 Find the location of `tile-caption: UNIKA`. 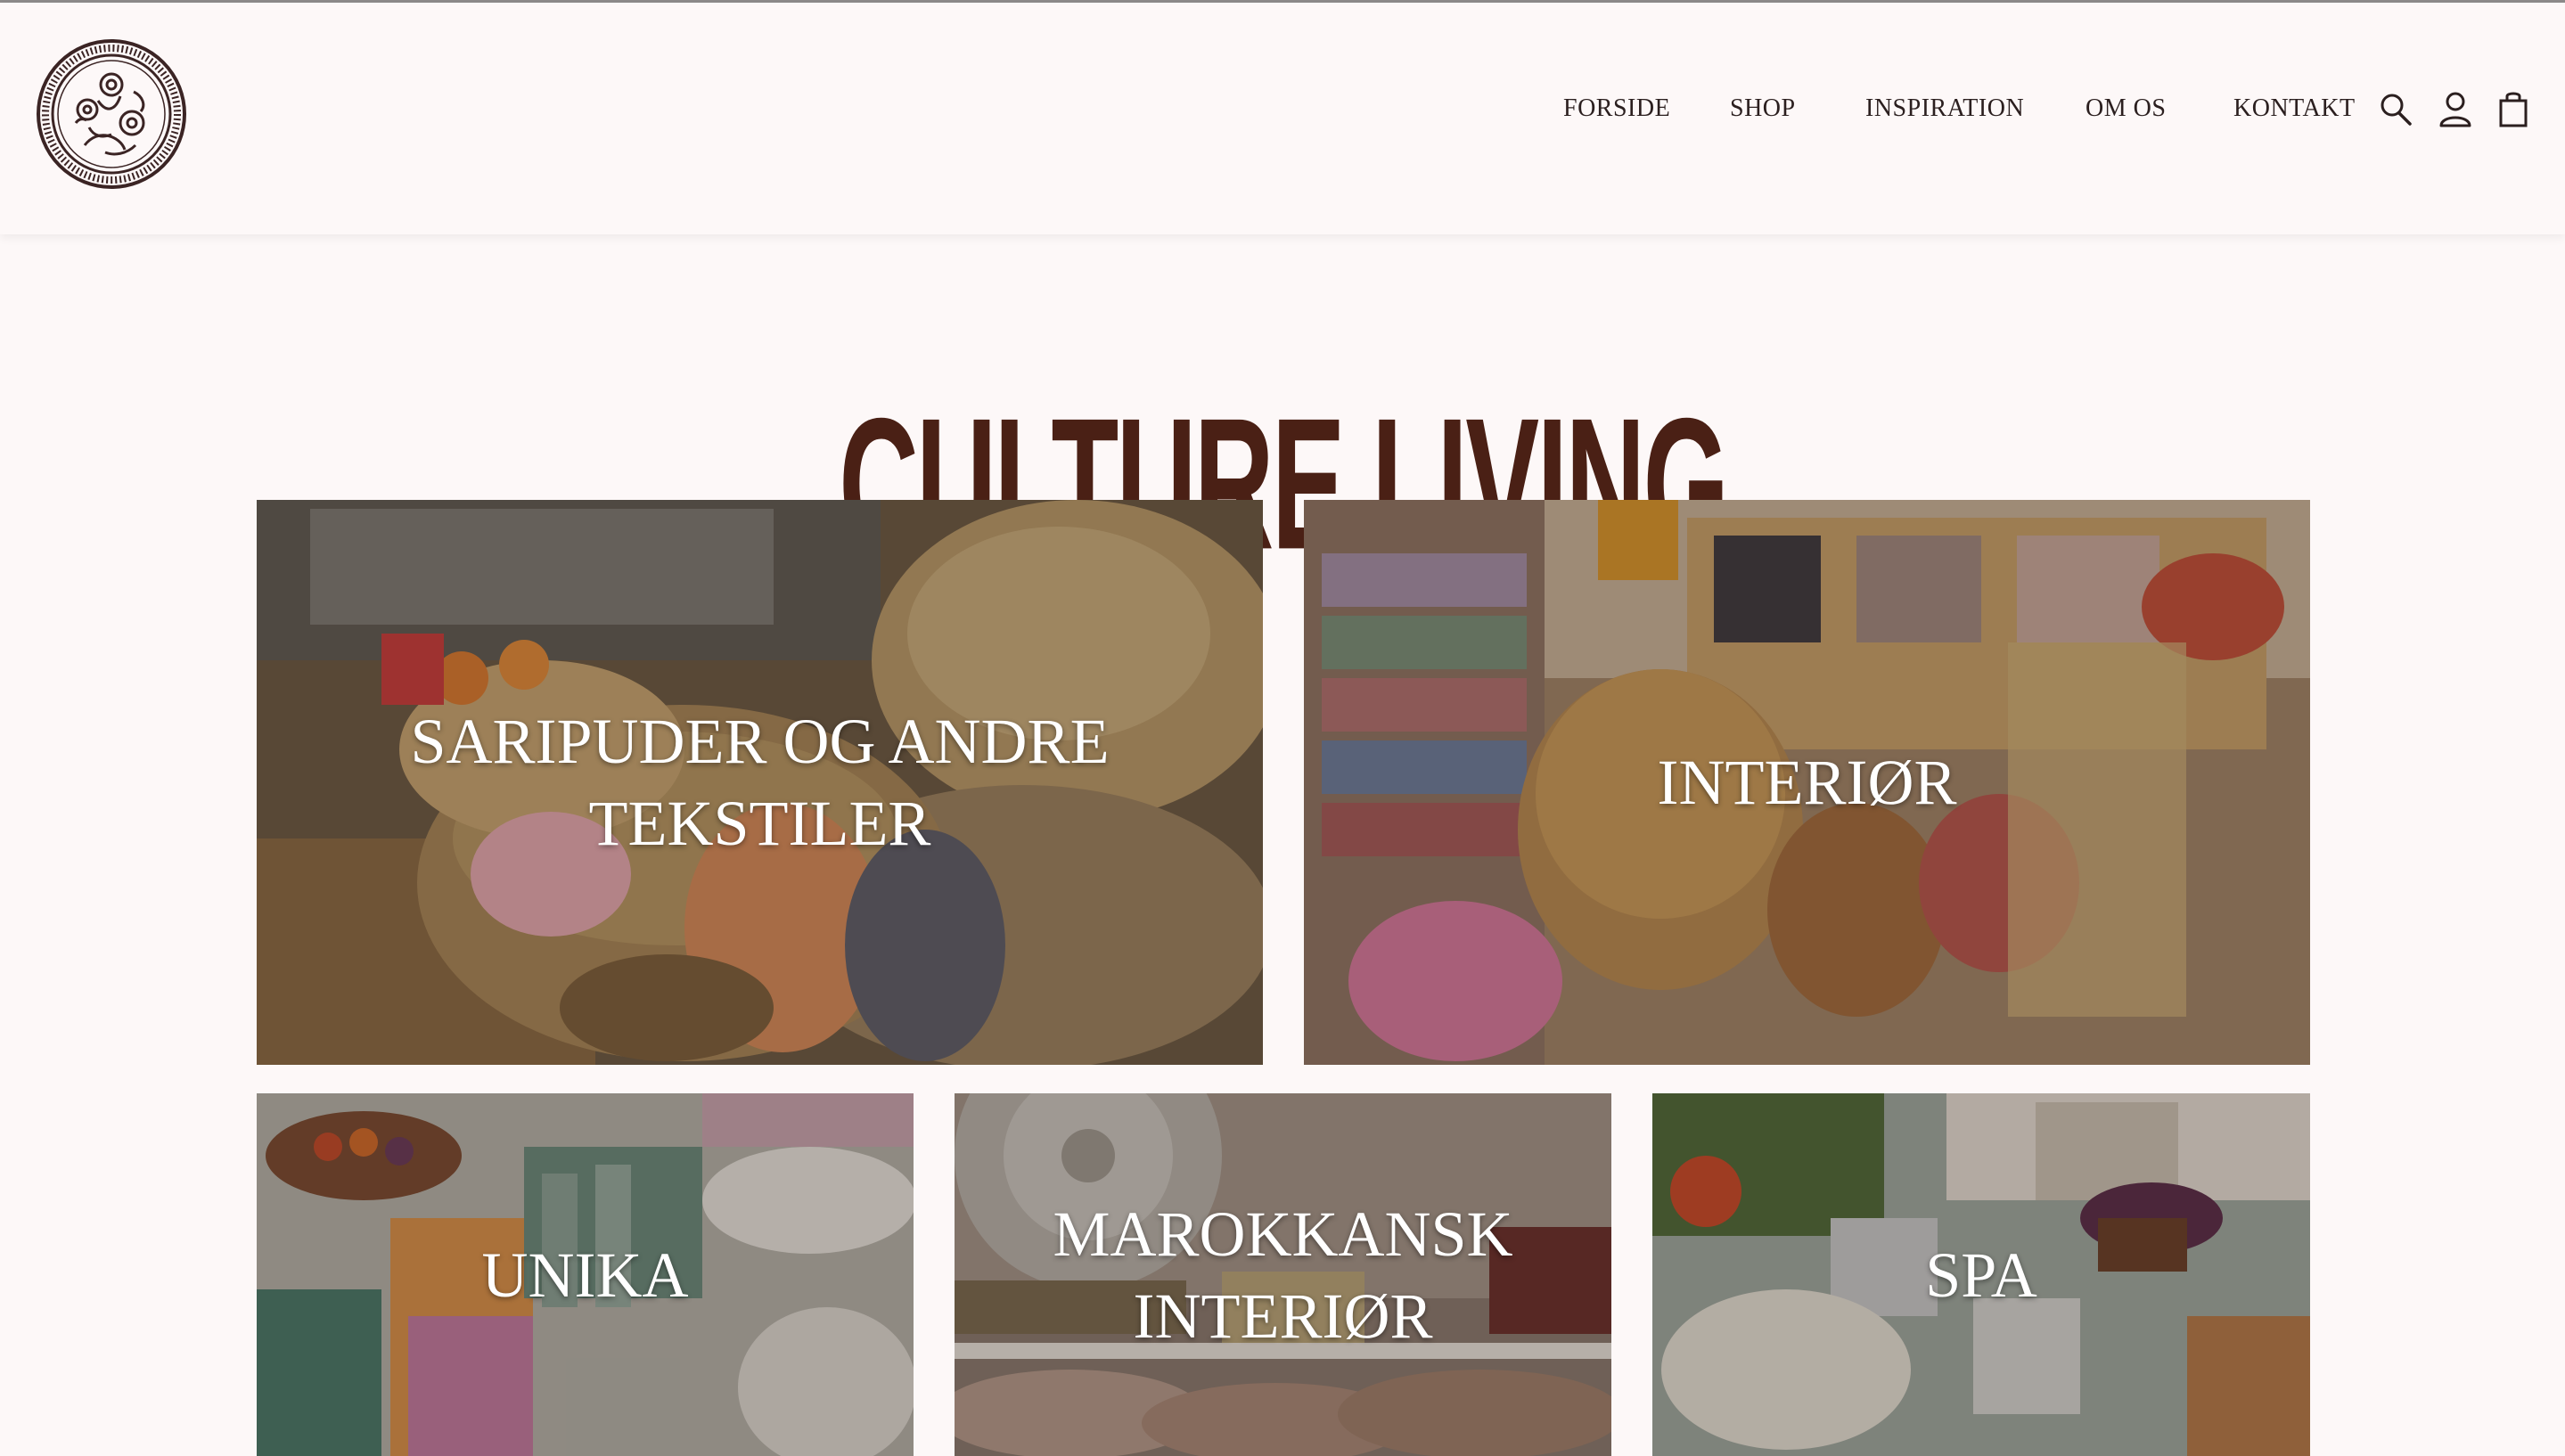

tile-caption: UNIKA is located at coordinates (585, 1275).